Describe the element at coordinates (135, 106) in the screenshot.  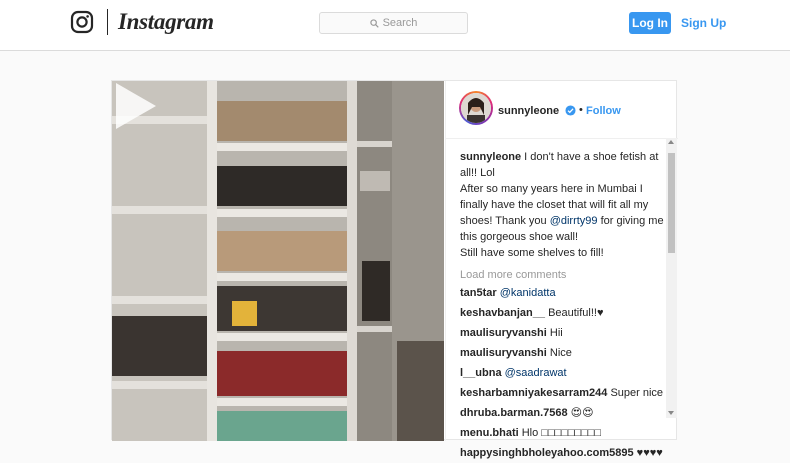
I see `play-icon` at that location.